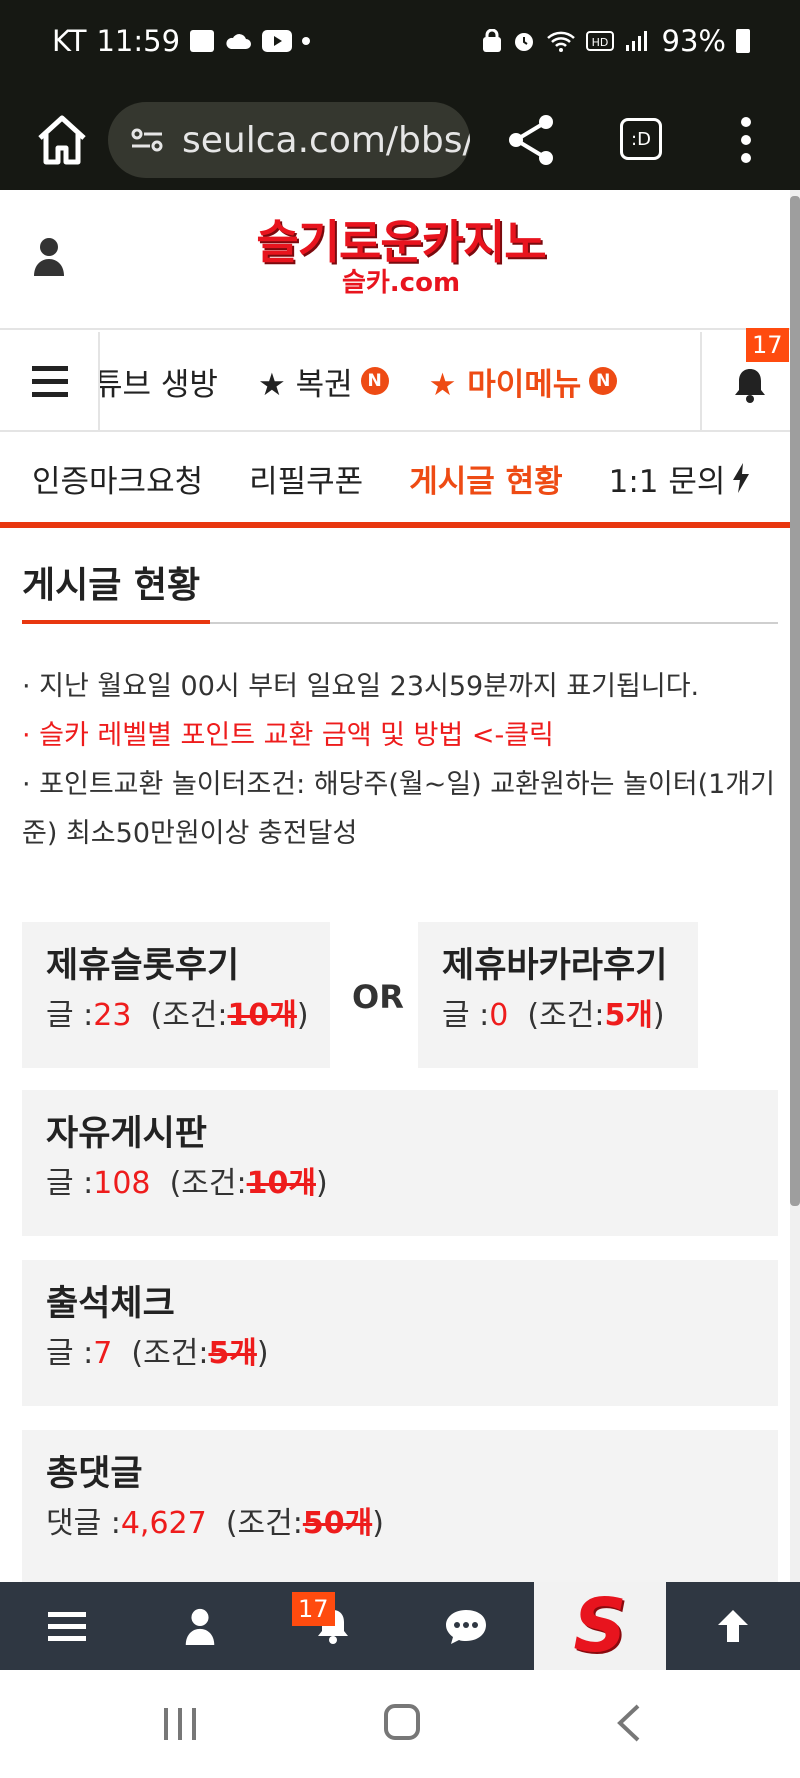 This screenshot has width=800, height=1778. Describe the element at coordinates (94, 1474) in the screenshot. I see `card-title: 총댓글` at that location.